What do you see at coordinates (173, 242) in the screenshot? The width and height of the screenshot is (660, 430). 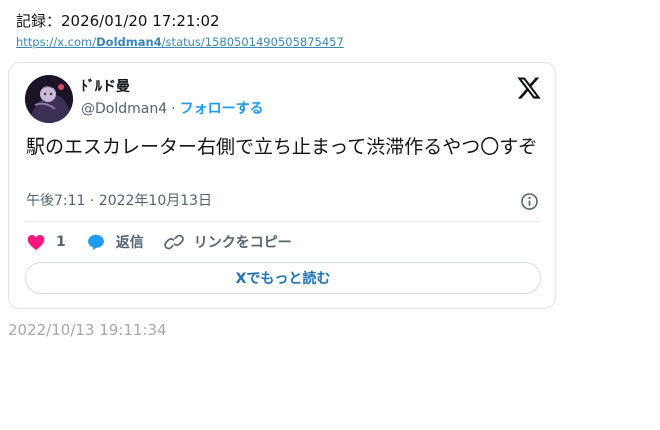 I see `link-icon` at bounding box center [173, 242].